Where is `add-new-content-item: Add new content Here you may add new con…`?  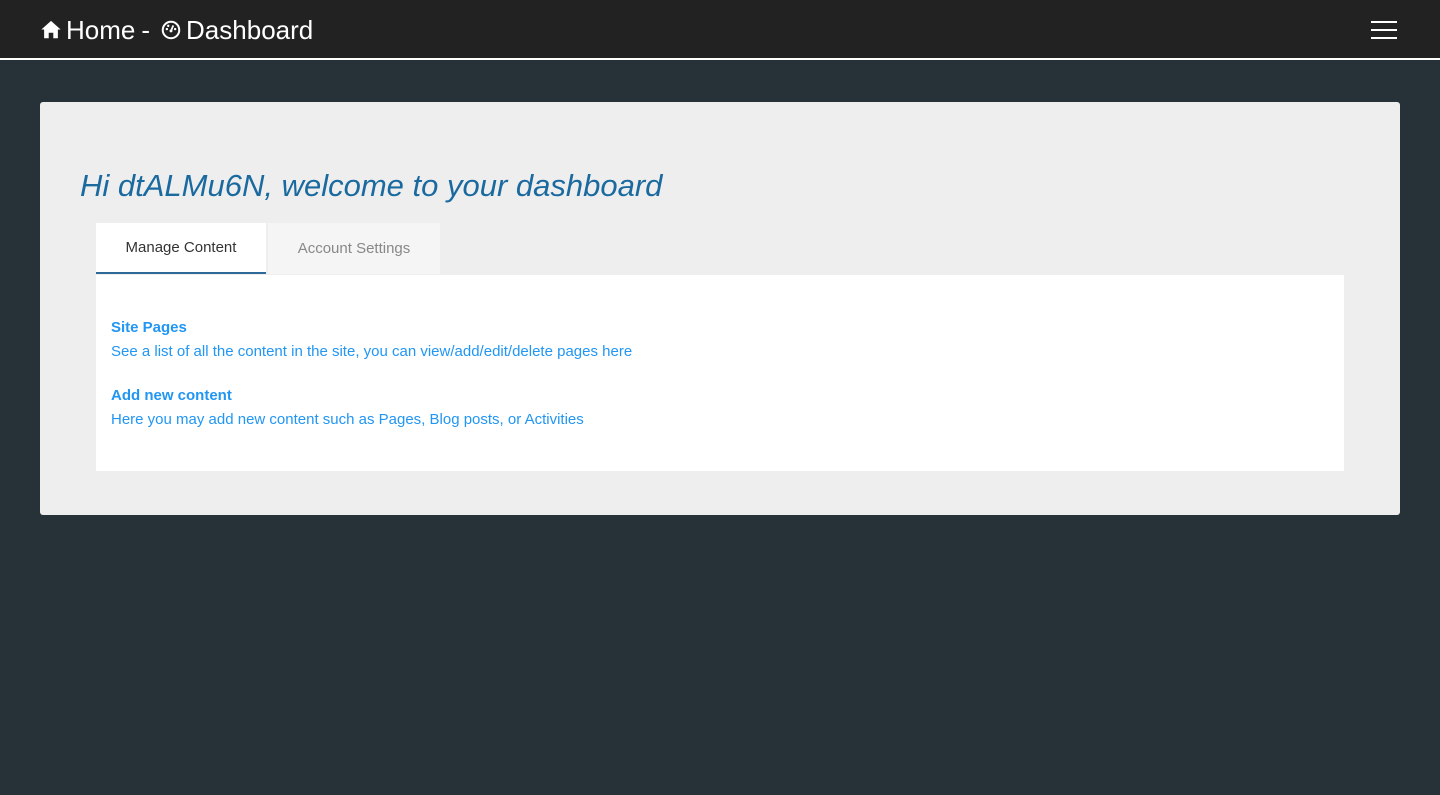
add-new-content-item: Add new content Here you may add new con… is located at coordinates (347, 408).